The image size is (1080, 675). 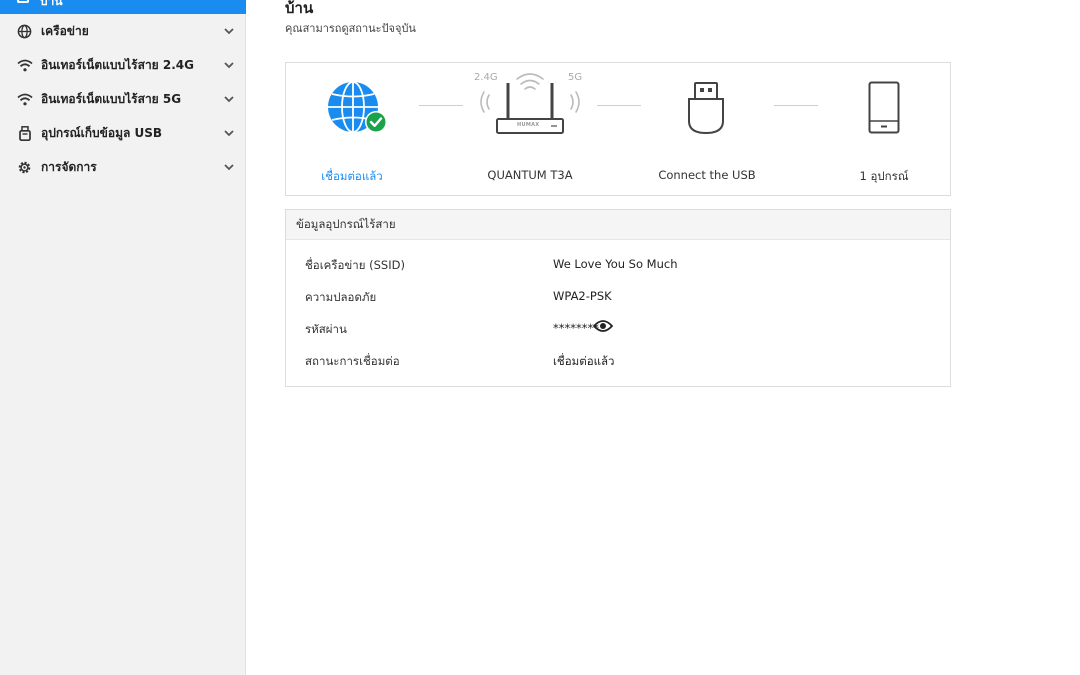 I want to click on sidebar-item-management: การจัดการ, so click(x=123, y=167).